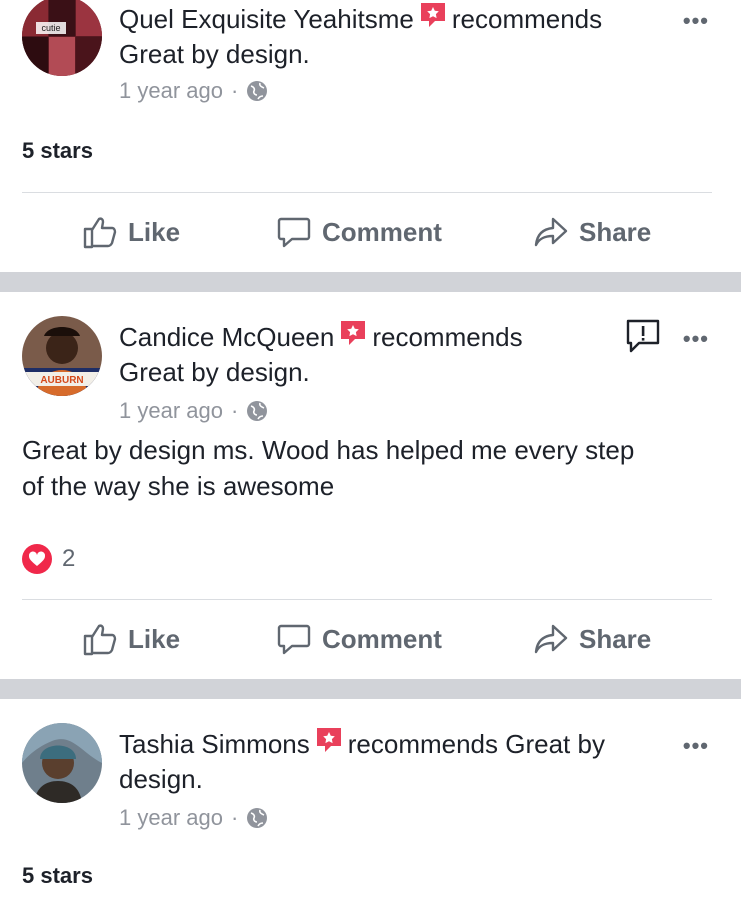  What do you see at coordinates (61, 380) in the screenshot?
I see `avatar-caption: AUBURN` at bounding box center [61, 380].